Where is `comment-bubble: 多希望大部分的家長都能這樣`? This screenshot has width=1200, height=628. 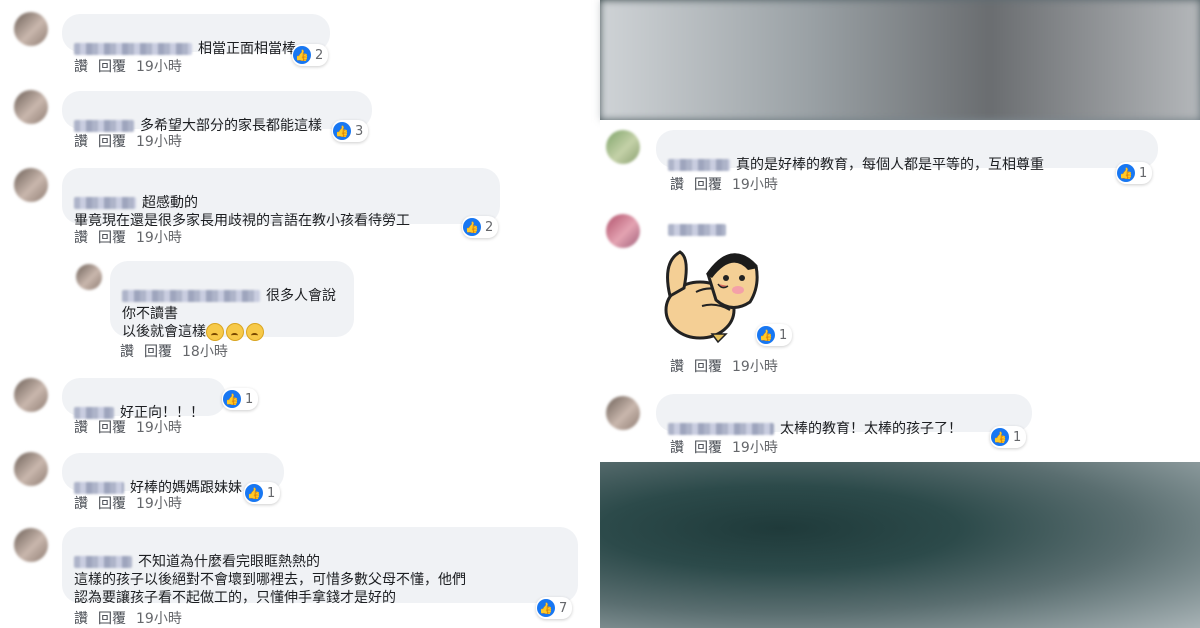
comment-bubble: 多希望大部分的家長都能這樣 is located at coordinates (217, 112).